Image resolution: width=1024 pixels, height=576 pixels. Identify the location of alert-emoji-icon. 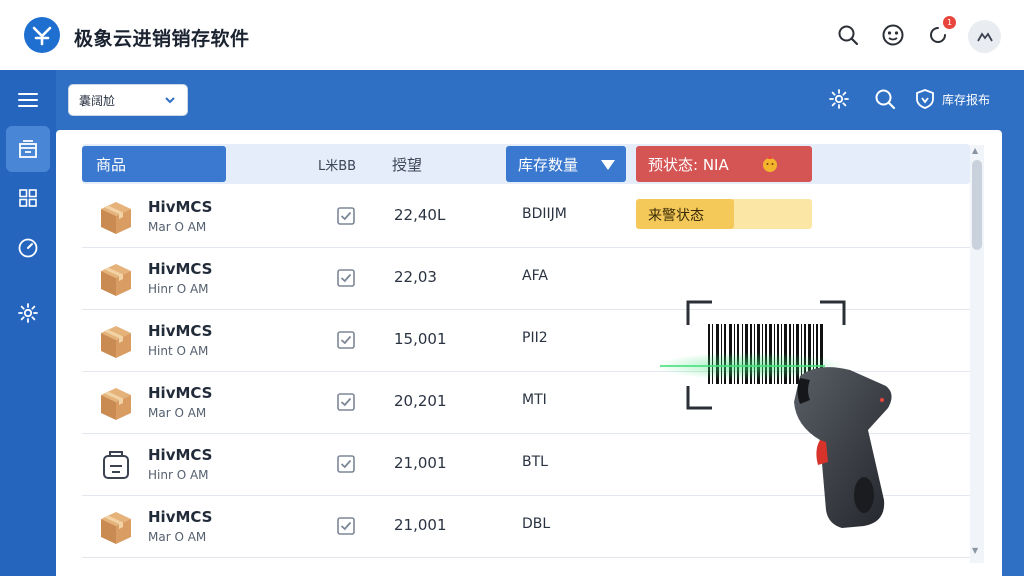
(770, 166).